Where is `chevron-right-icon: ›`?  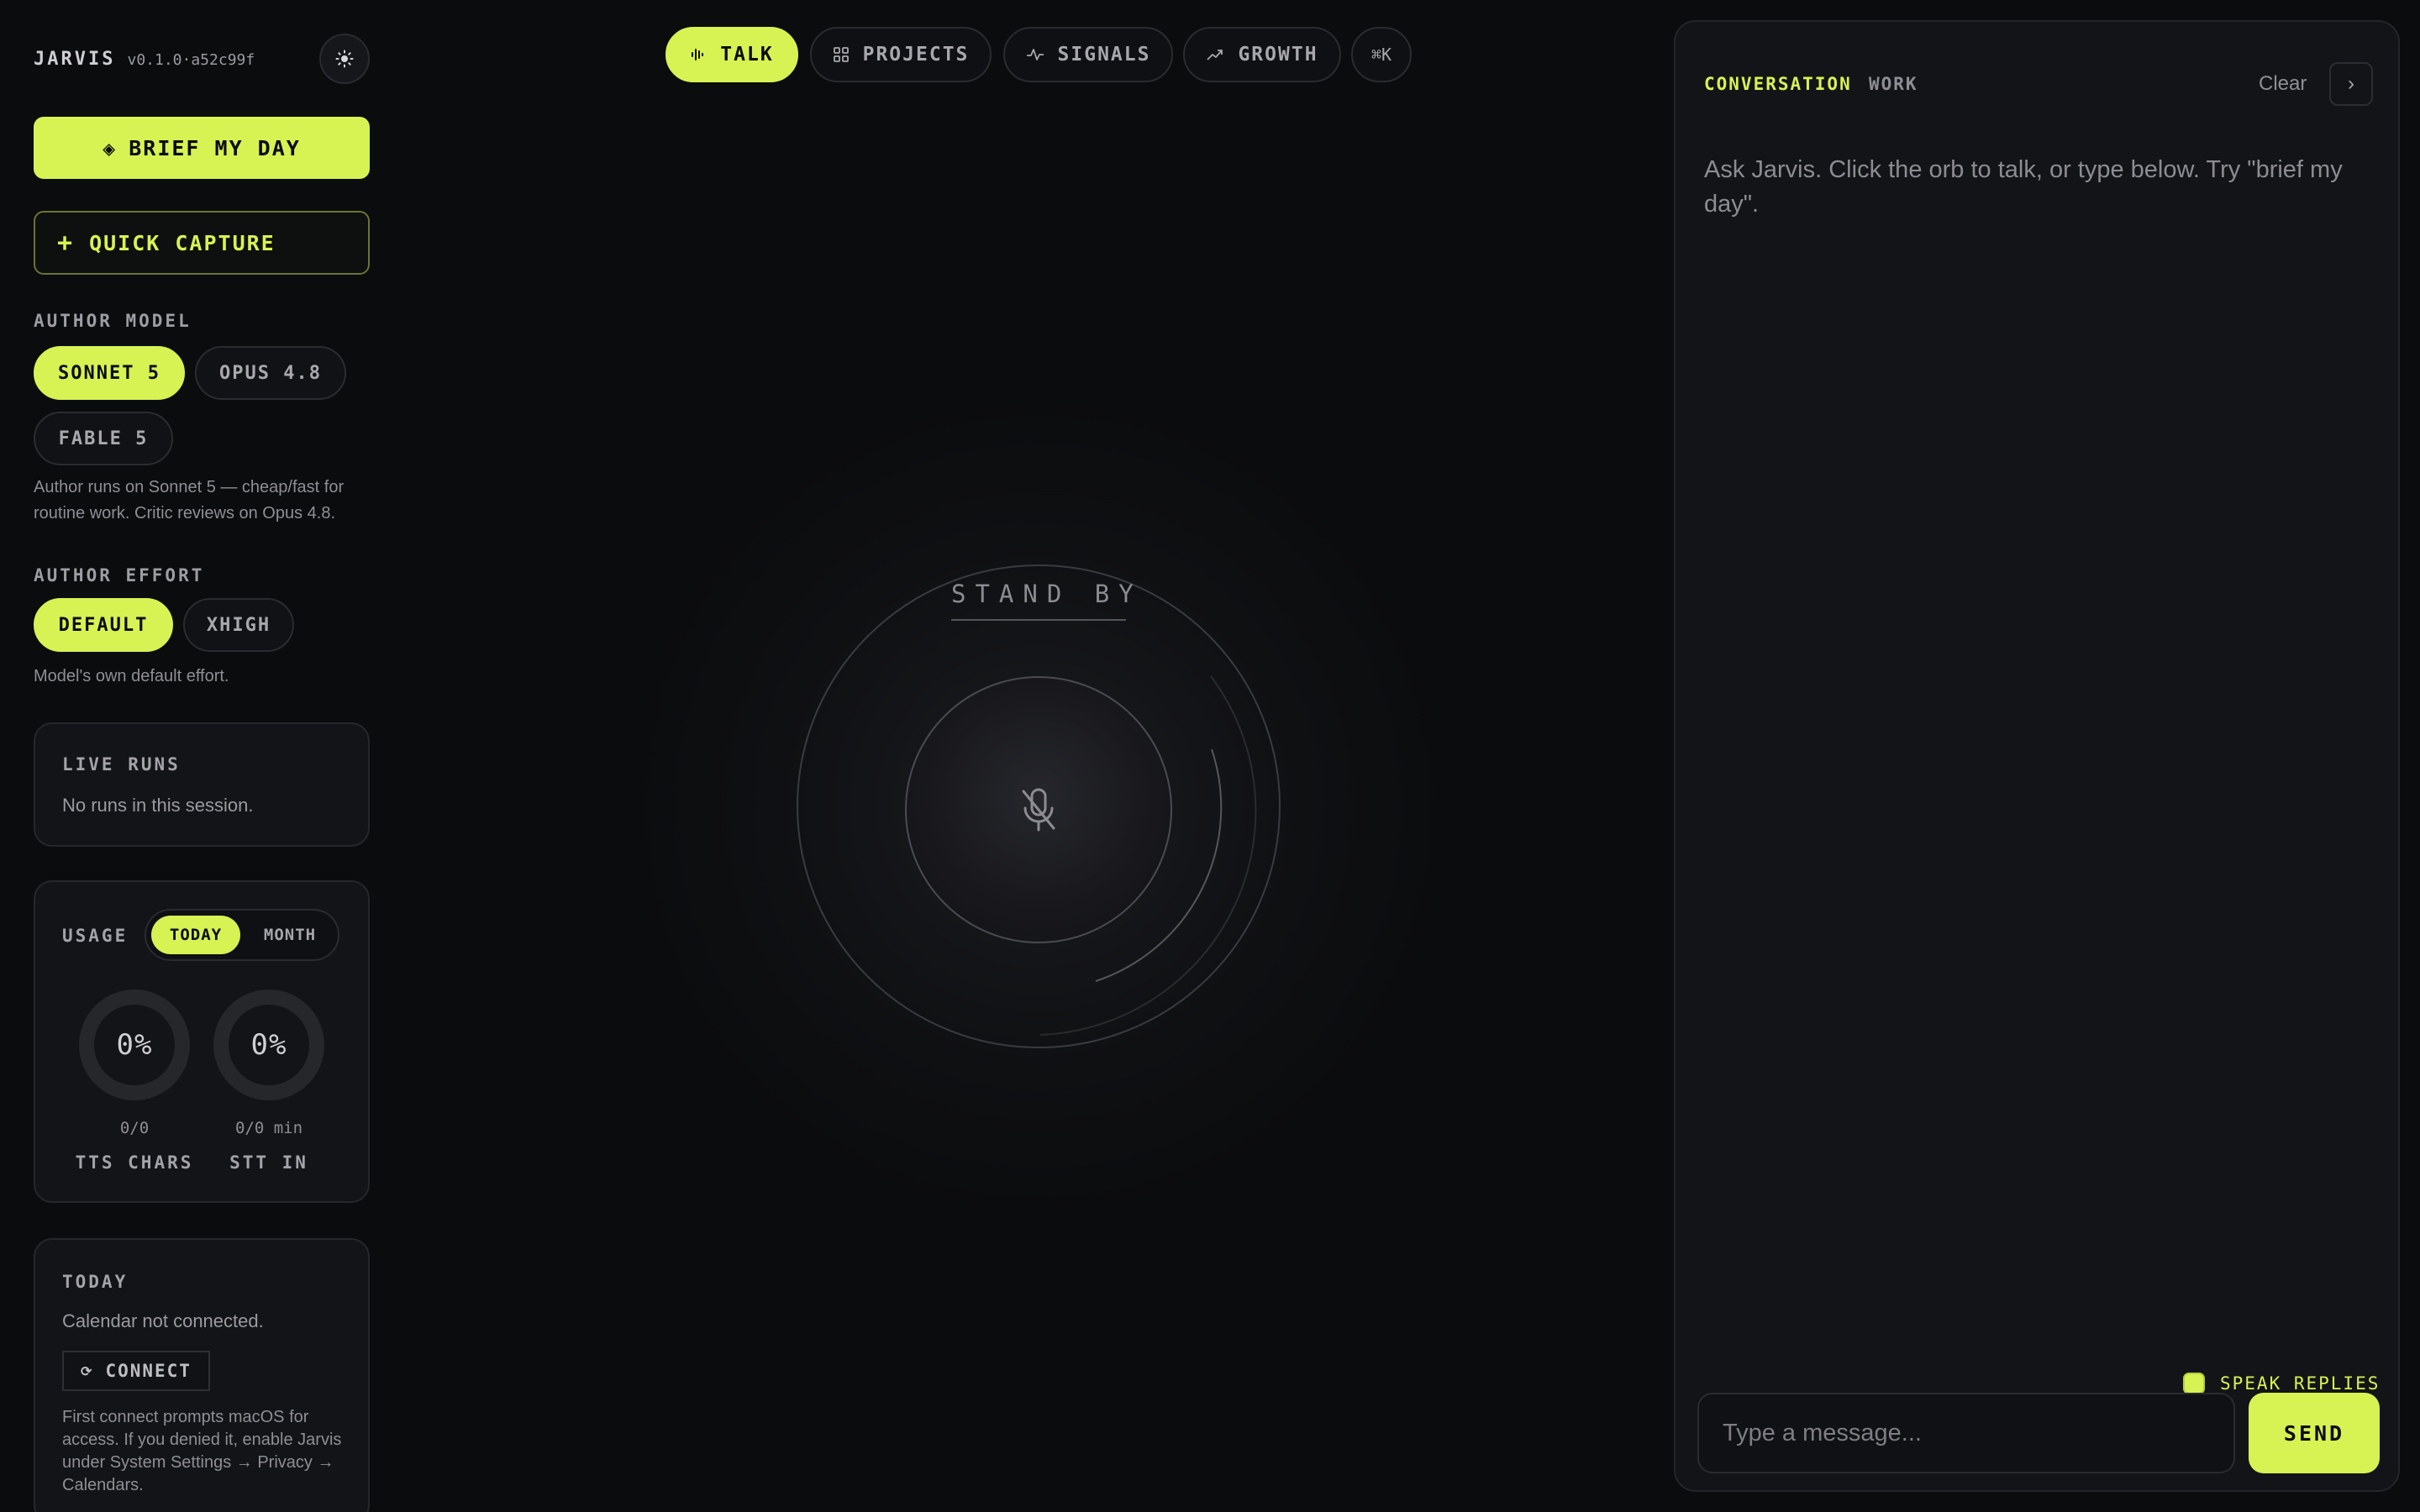
chevron-right-icon: › is located at coordinates (2351, 83).